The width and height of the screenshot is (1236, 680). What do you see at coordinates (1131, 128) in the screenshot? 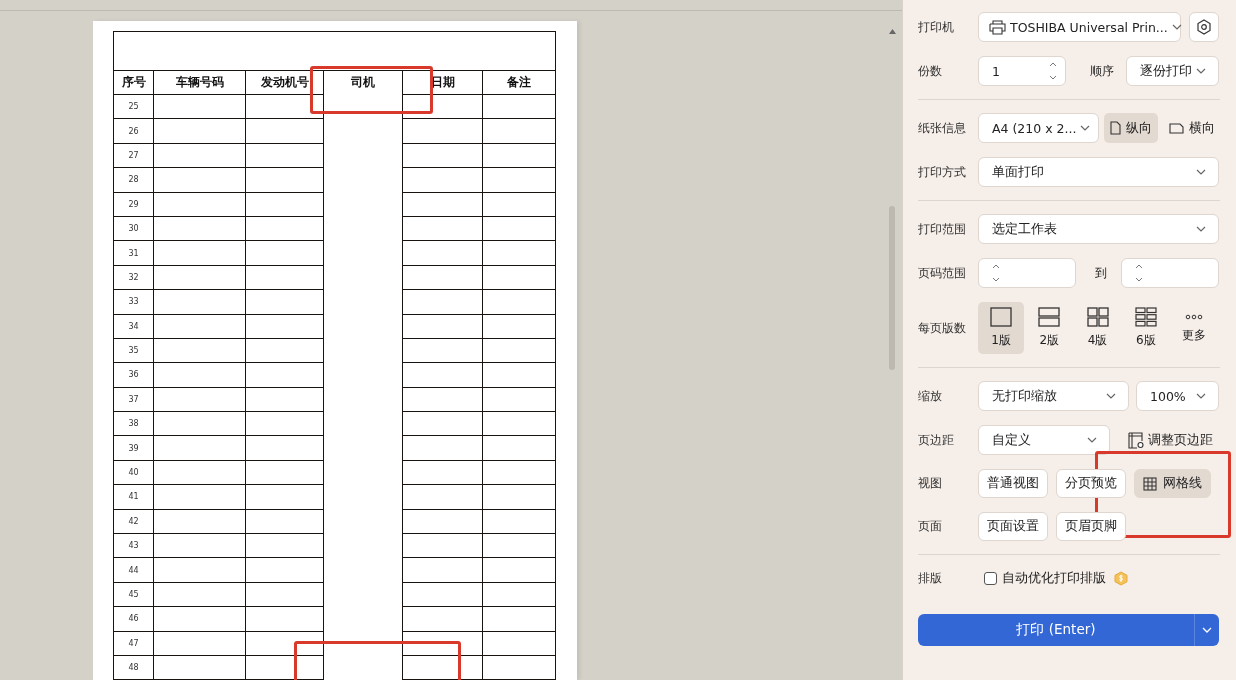
I see `orientation-toggle: 纵向` at bounding box center [1131, 128].